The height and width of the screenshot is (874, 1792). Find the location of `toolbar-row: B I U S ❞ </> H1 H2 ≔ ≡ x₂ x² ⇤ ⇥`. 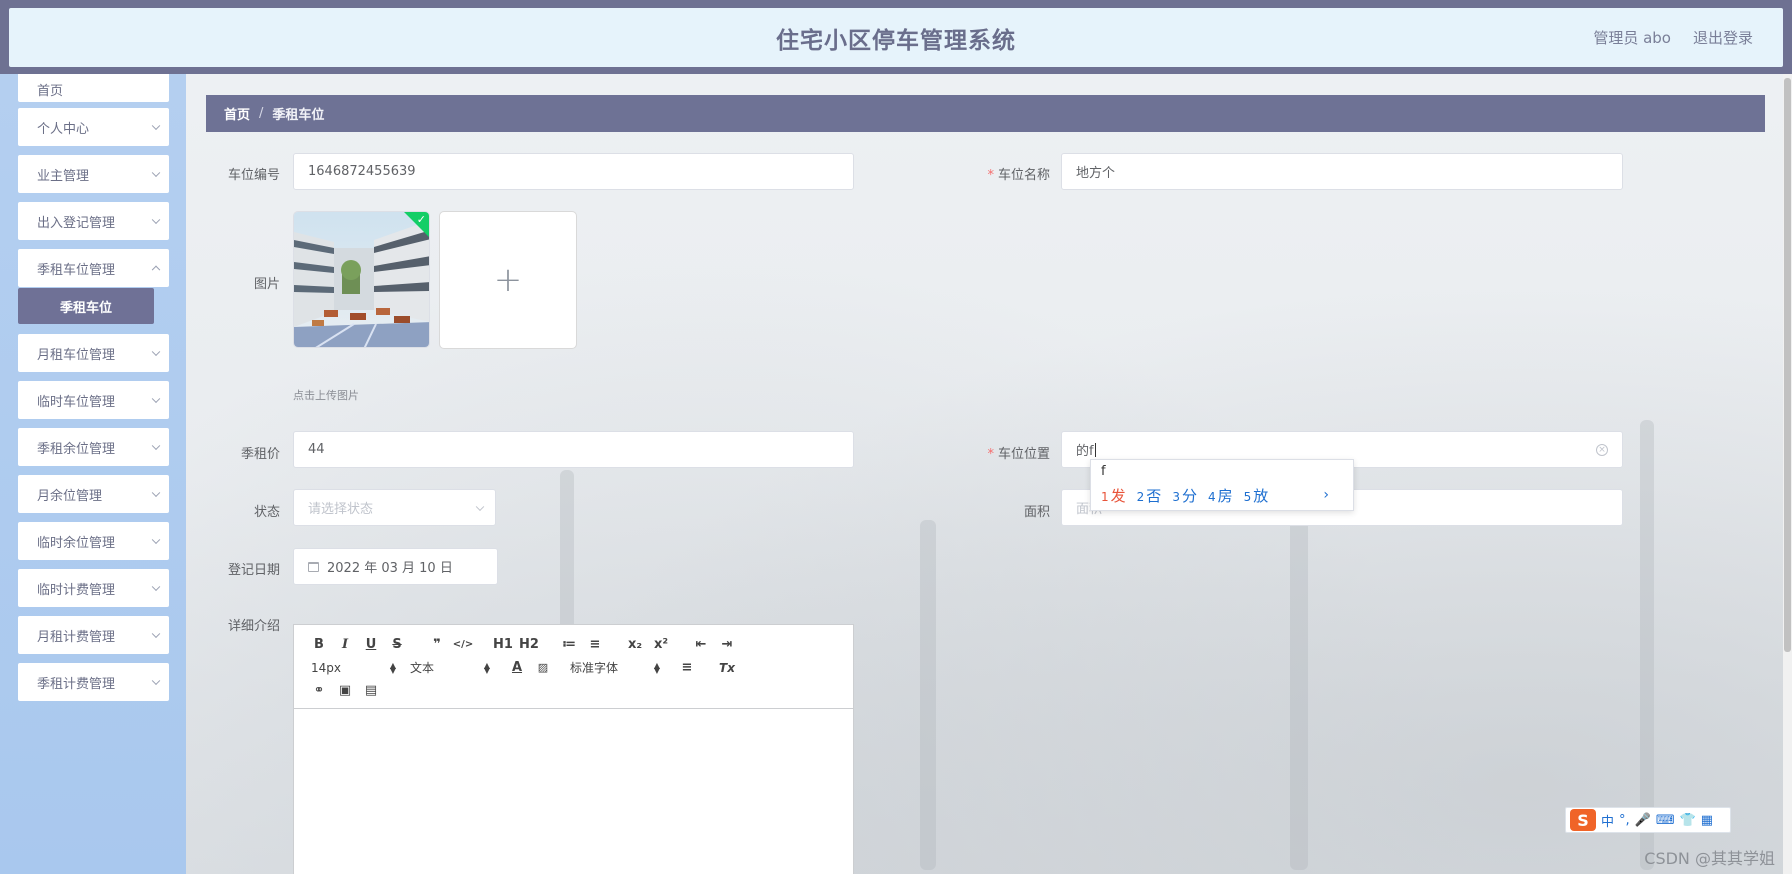

toolbar-row: B I U S ❞ </> H1 H2 ≔ ≡ x₂ x² ⇤ ⇥ is located at coordinates (574, 644).